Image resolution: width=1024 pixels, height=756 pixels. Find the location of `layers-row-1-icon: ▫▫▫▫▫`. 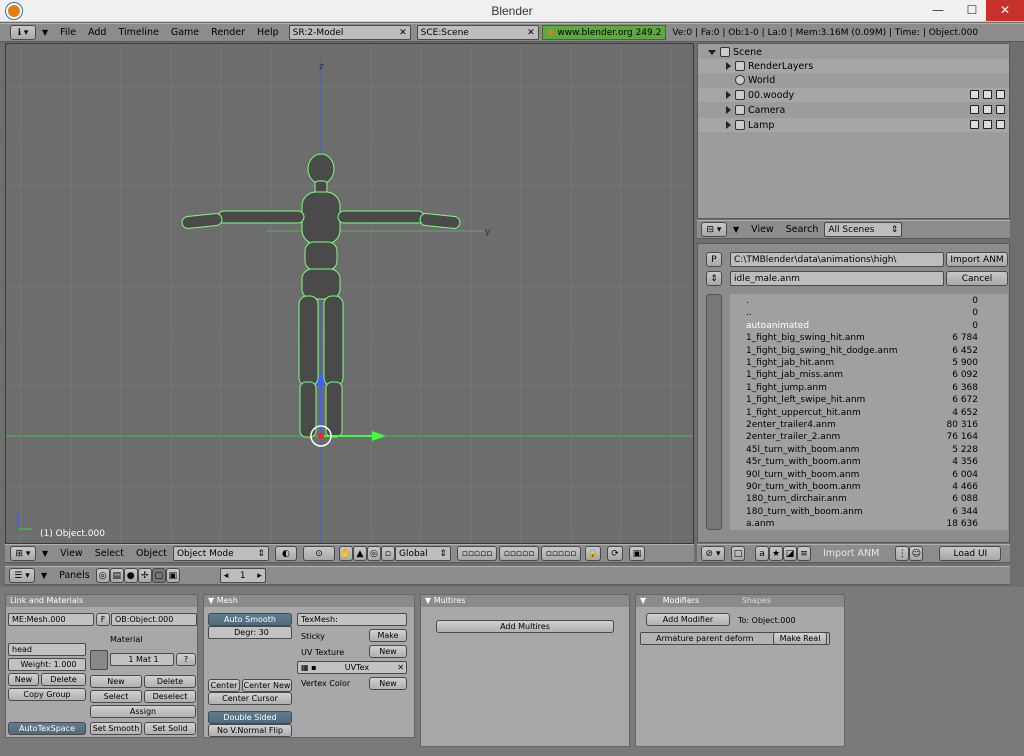

layers-row-1-icon: ▫▫▫▫▫ is located at coordinates (476, 553).